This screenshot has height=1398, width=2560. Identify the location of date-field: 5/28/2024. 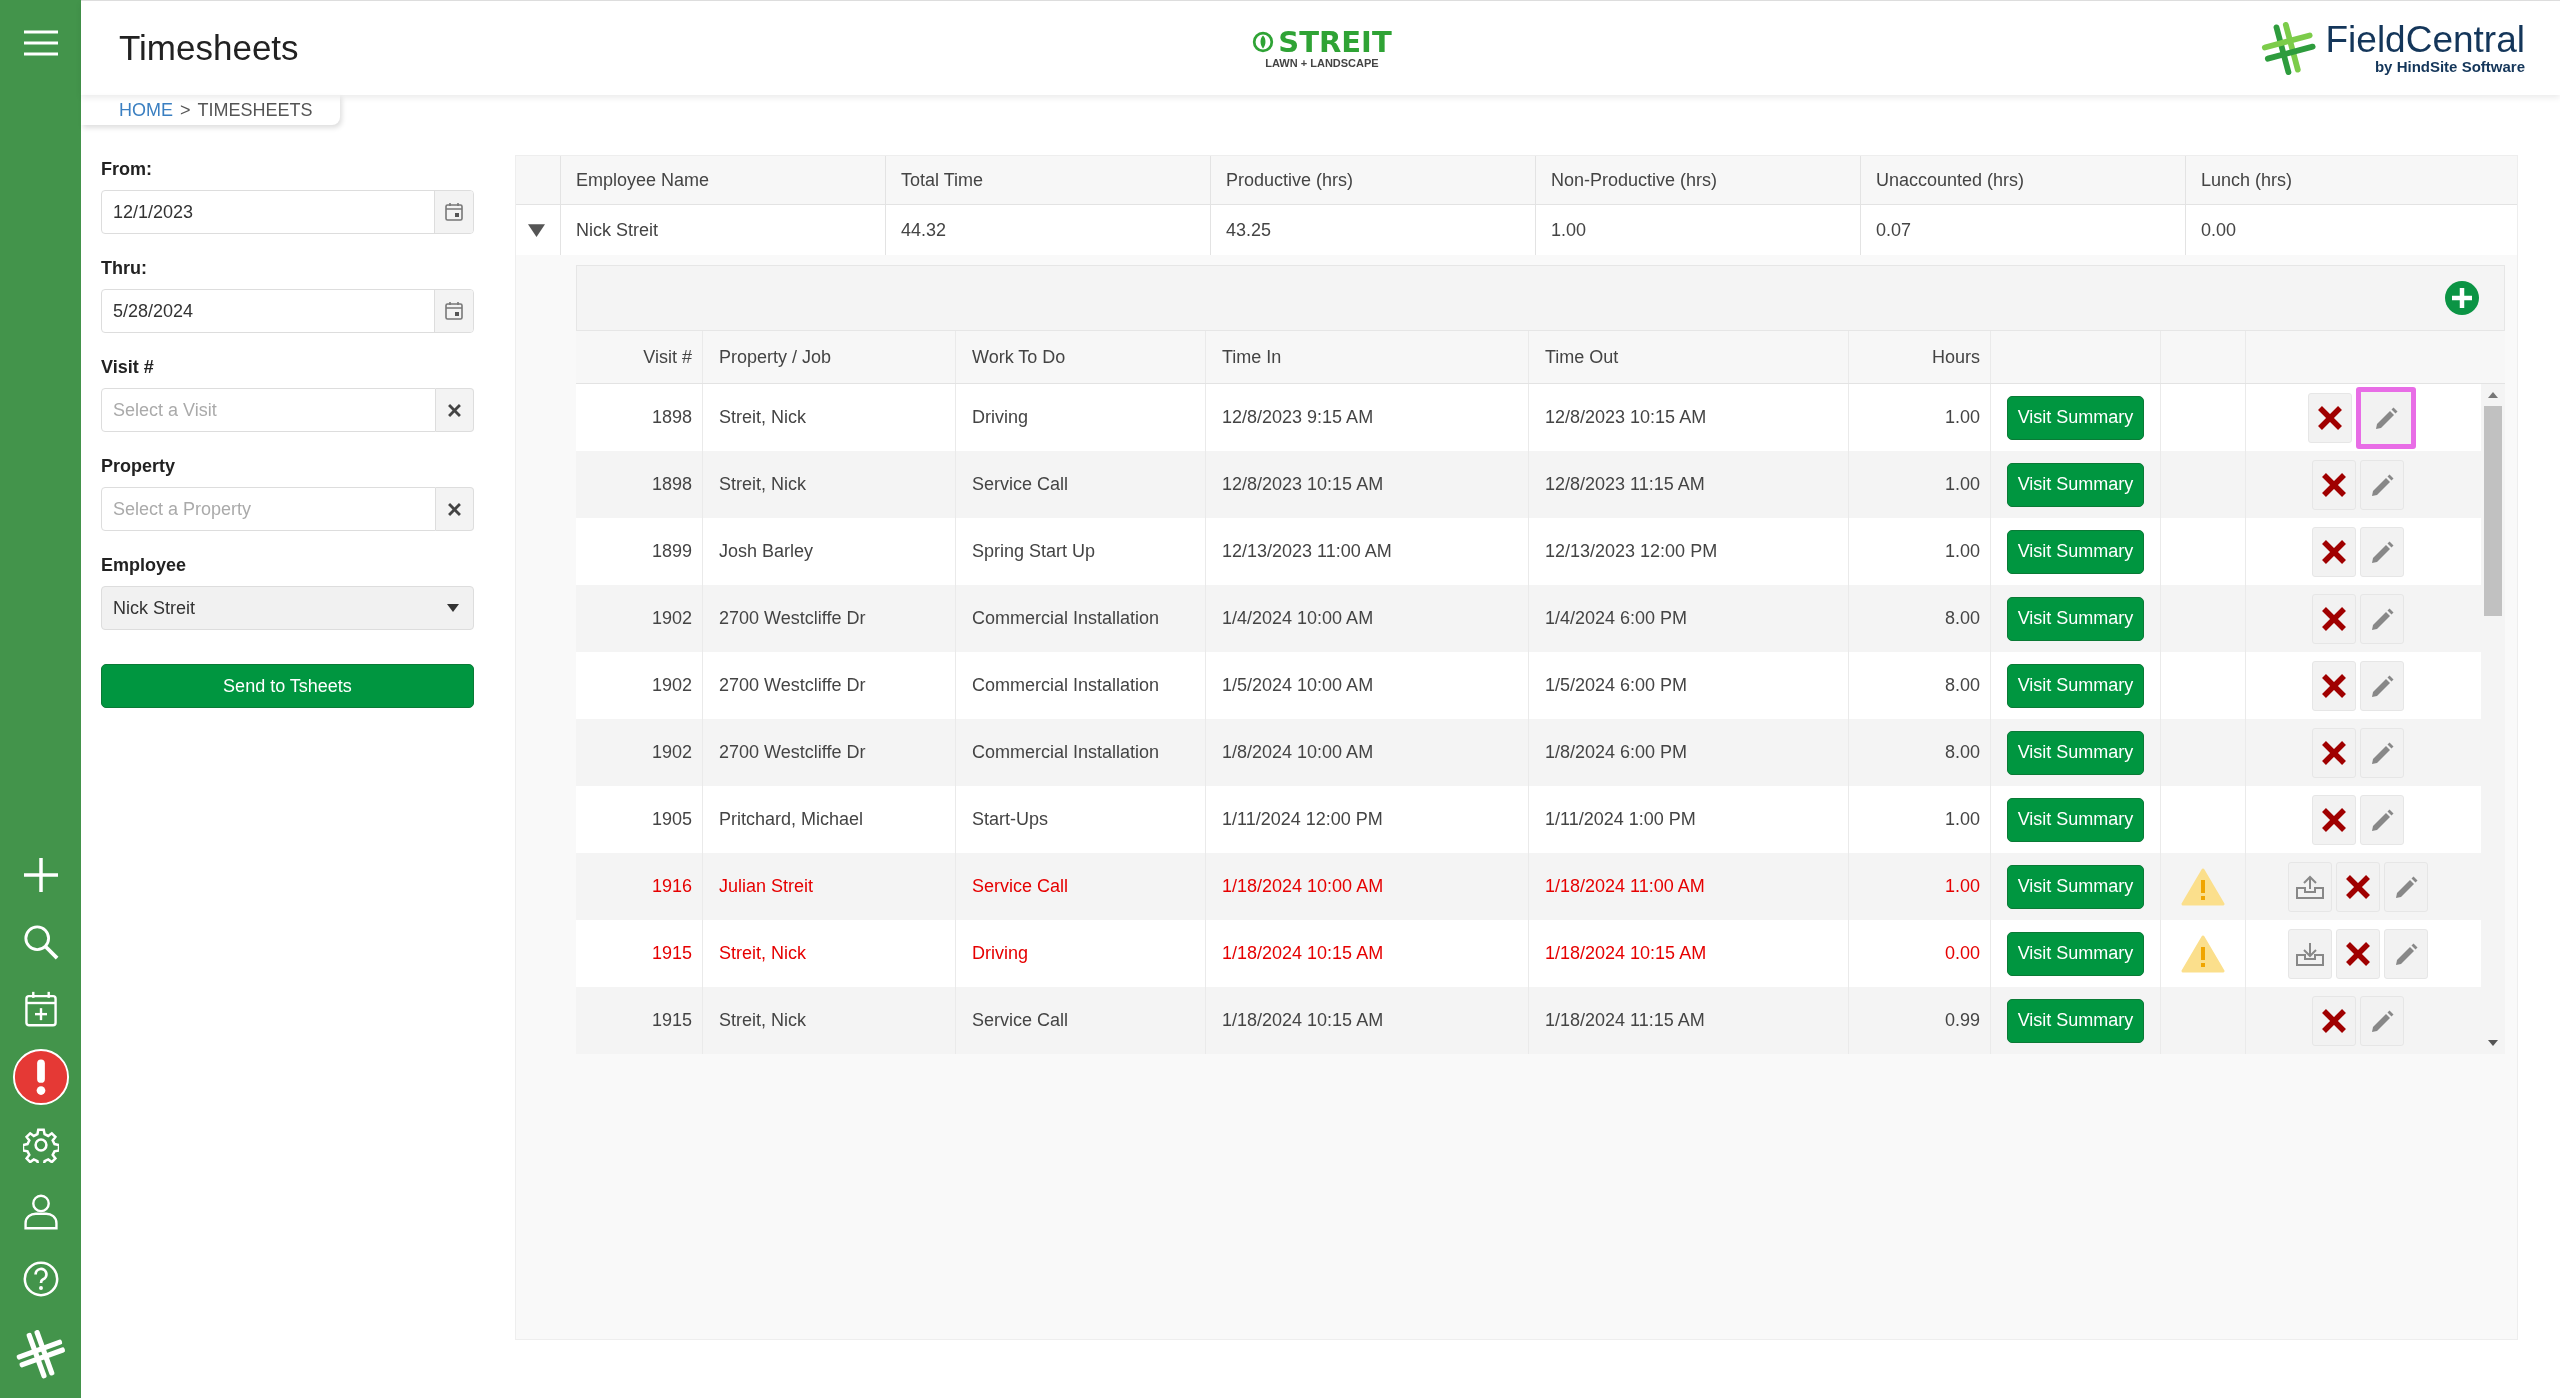
(287, 311).